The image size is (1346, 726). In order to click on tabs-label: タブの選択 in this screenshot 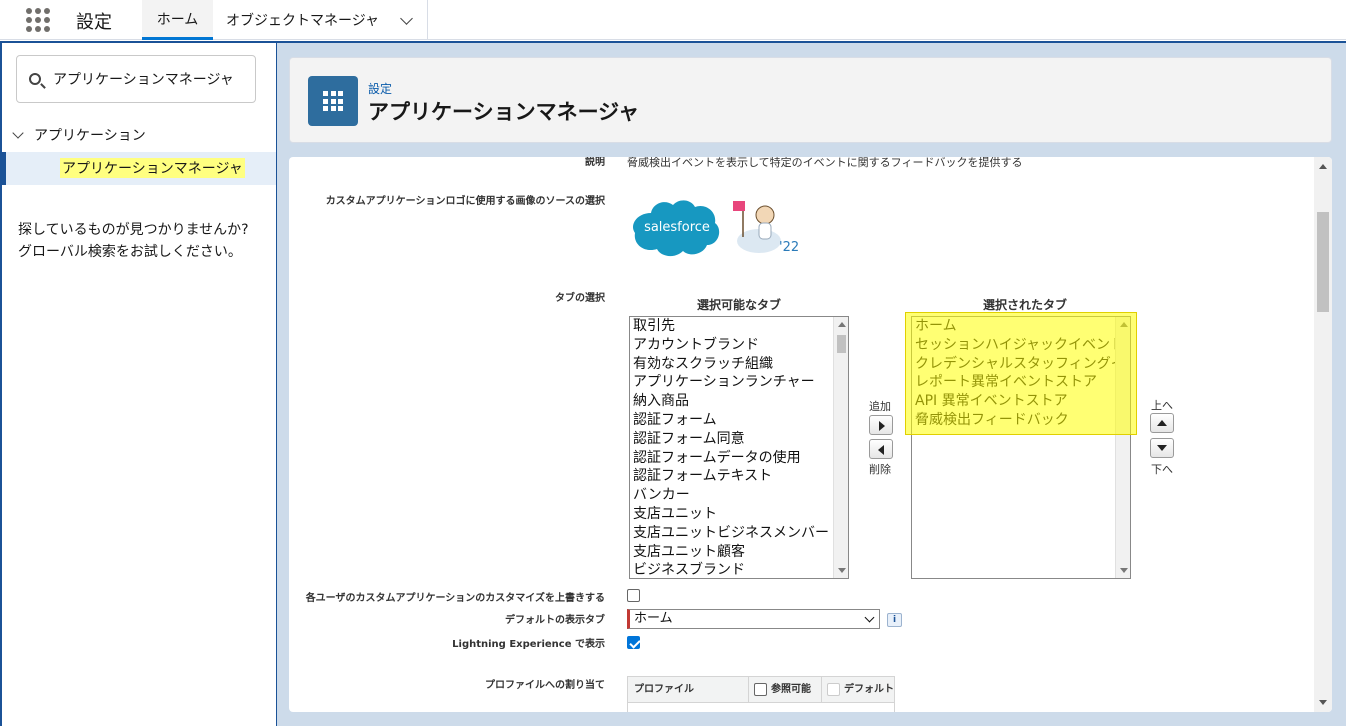, I will do `click(580, 298)`.